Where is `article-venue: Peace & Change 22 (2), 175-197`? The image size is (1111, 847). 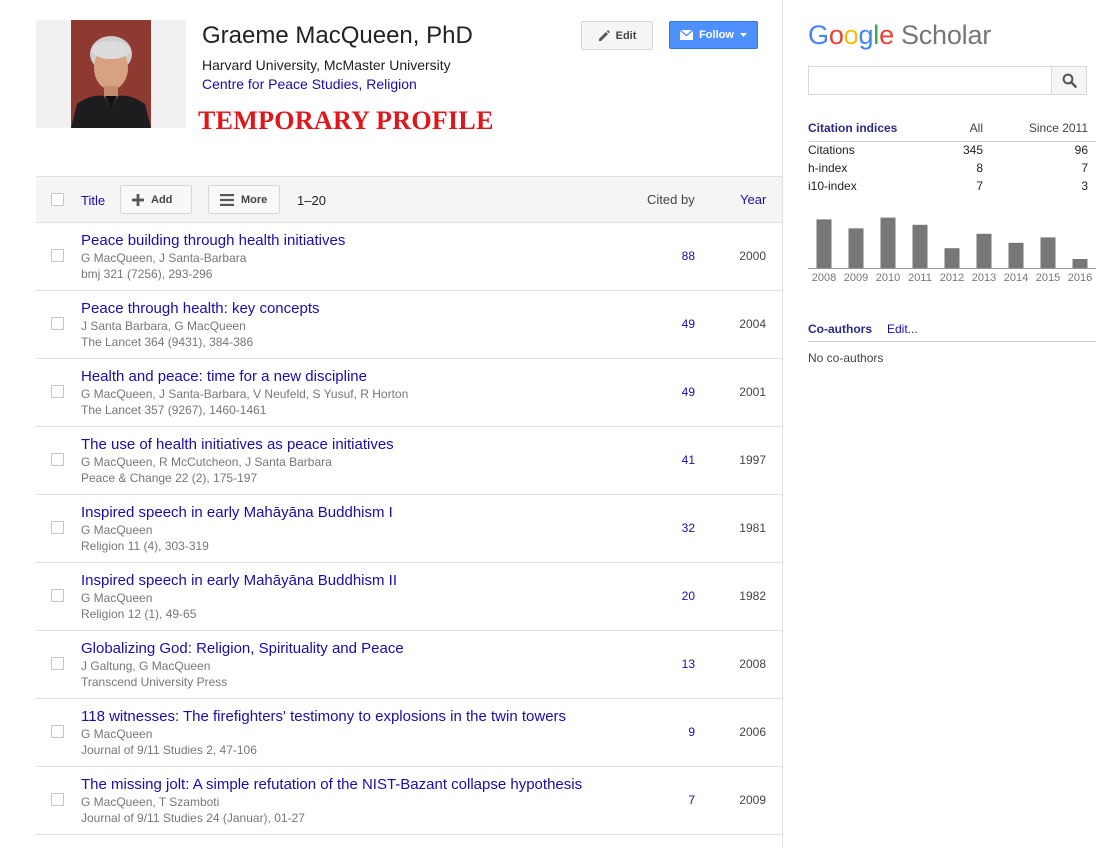 article-venue: Peace & Change 22 (2), 175-197 is located at coordinates (169, 478).